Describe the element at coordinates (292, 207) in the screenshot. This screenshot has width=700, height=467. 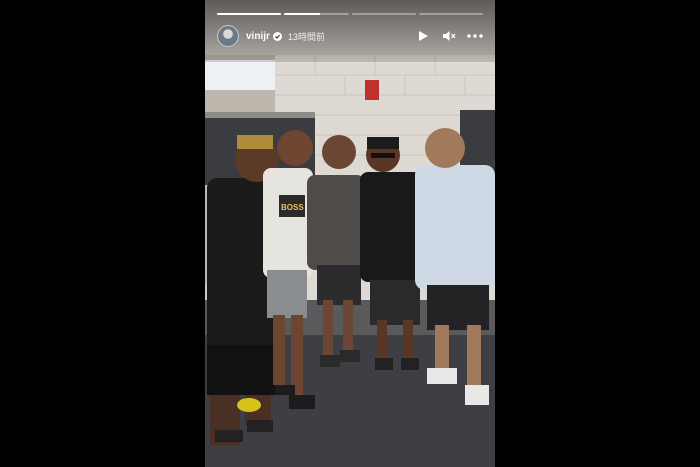
I see `svg-text: BOSS` at that location.